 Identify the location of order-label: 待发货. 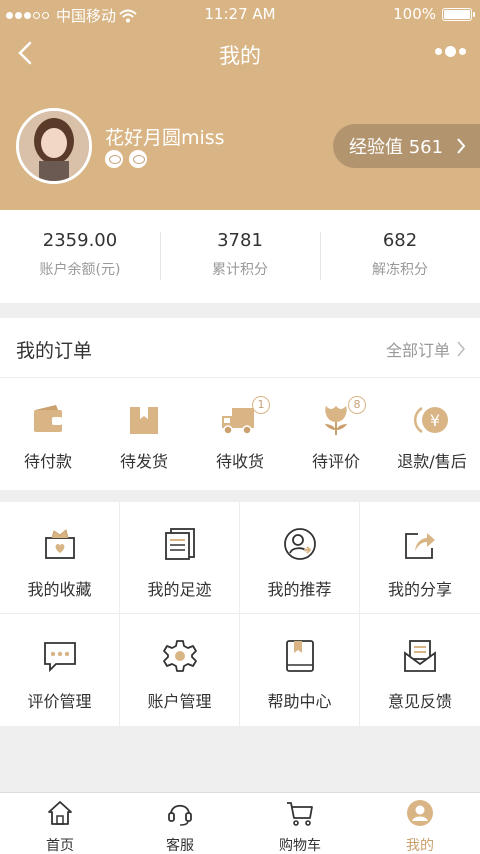
(143, 461).